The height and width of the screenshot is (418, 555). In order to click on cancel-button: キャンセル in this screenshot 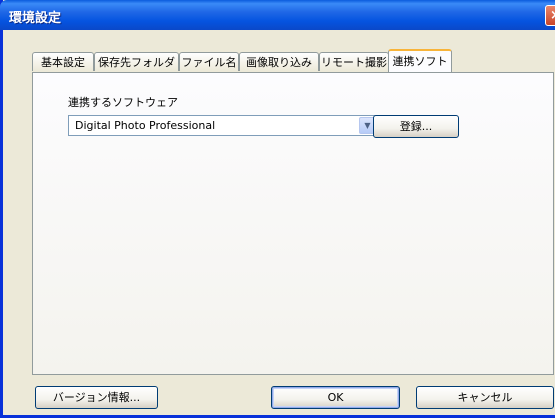, I will do `click(485, 397)`.